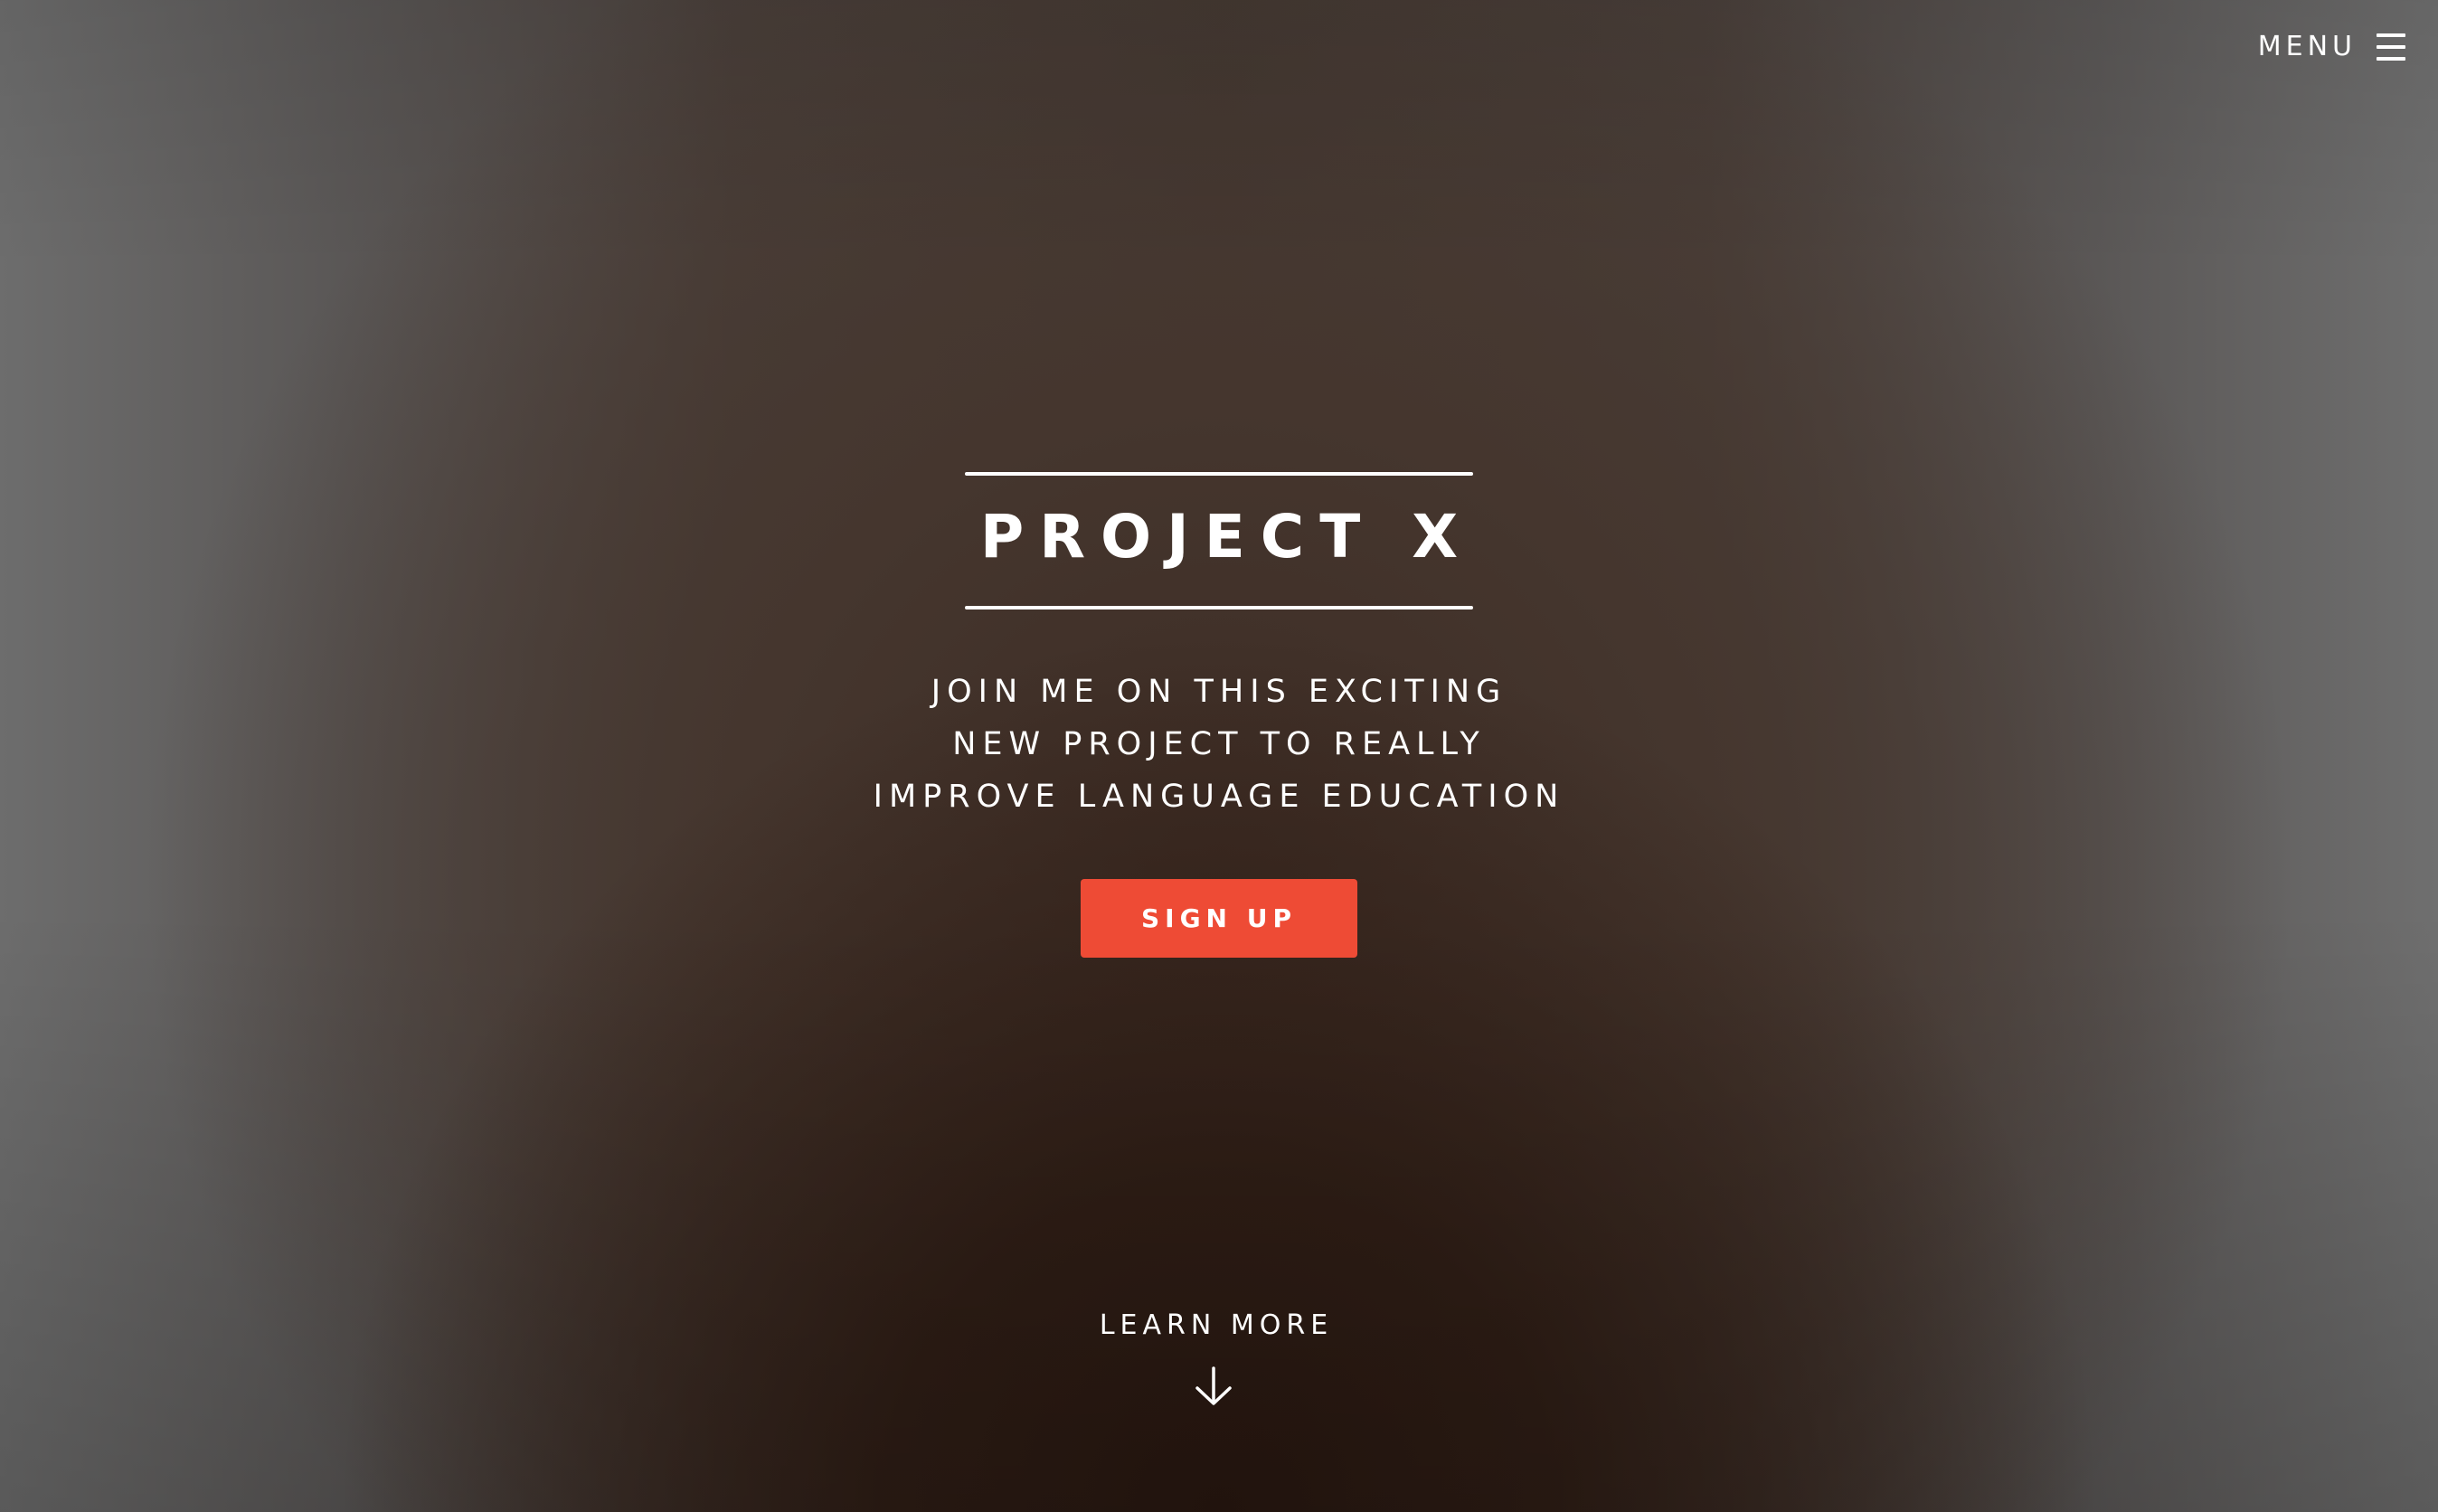 The width and height of the screenshot is (2438, 1512). What do you see at coordinates (1216, 1325) in the screenshot?
I see `learn-more-label: LEARN MORE` at bounding box center [1216, 1325].